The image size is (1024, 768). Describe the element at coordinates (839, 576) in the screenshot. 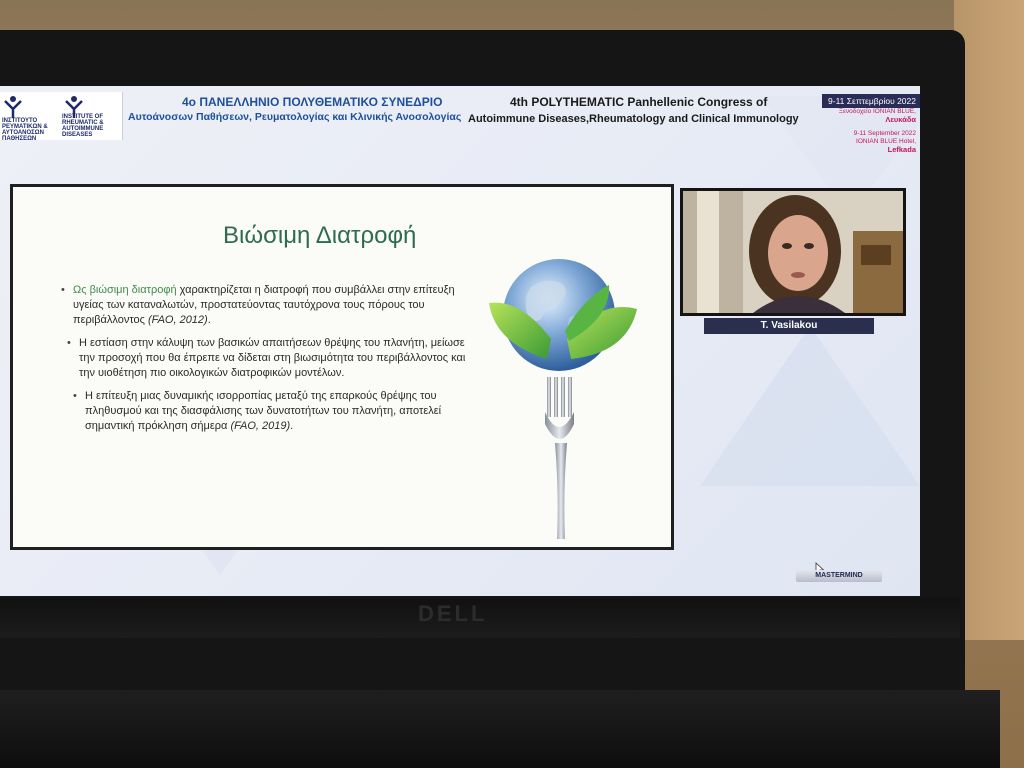

I see `sponsor-badge: MASTERMIND` at that location.